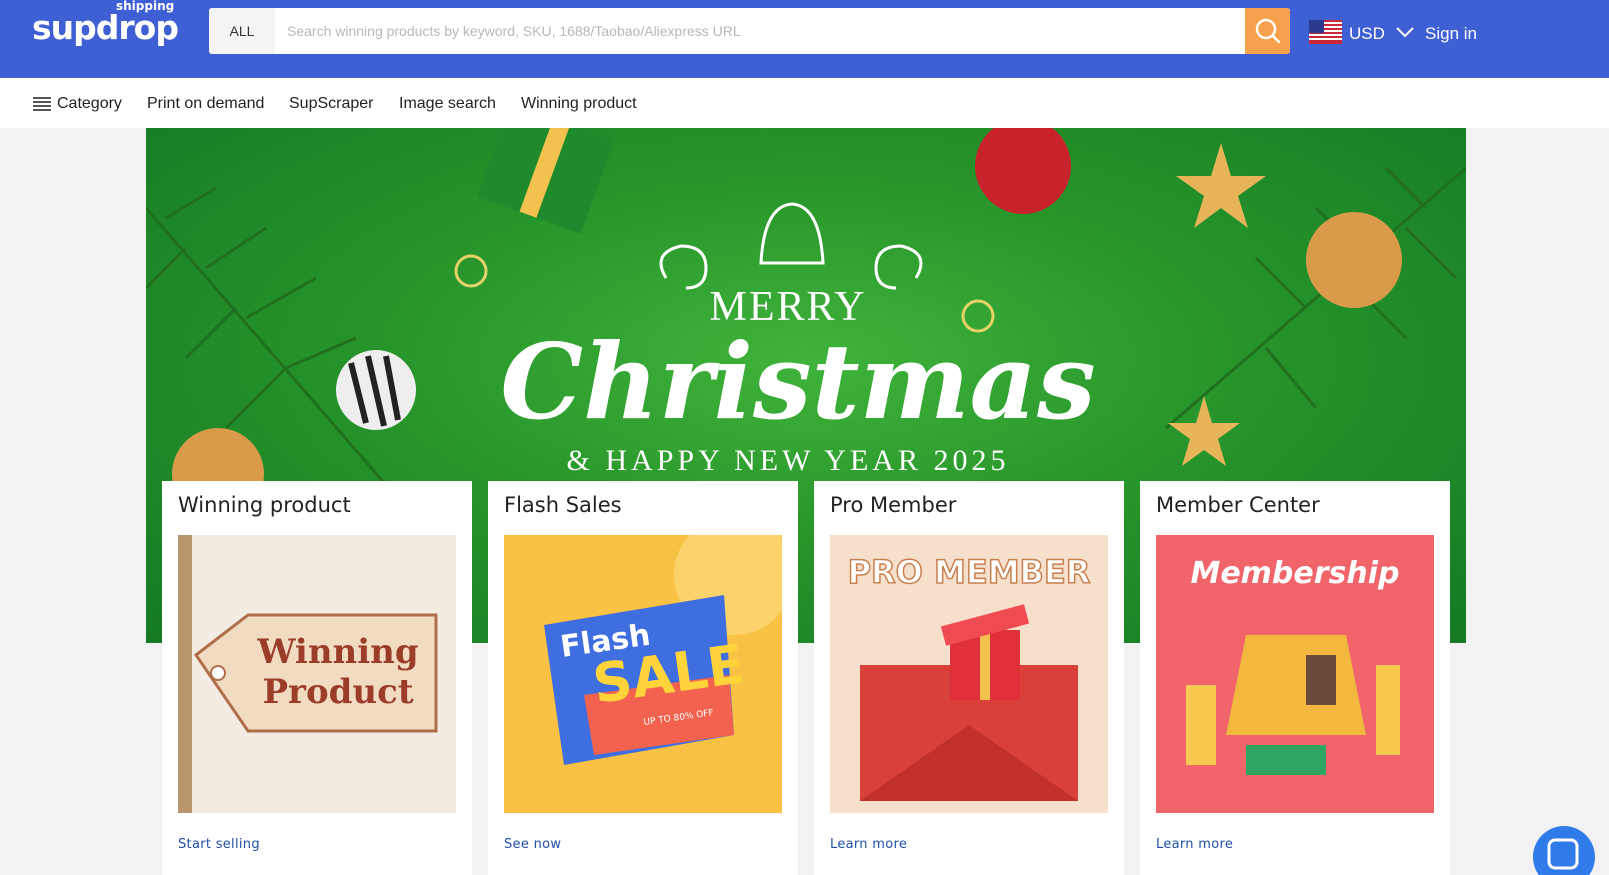 The height and width of the screenshot is (875, 1609). What do you see at coordinates (1367, 34) in the screenshot?
I see `currency-selector: USD` at bounding box center [1367, 34].